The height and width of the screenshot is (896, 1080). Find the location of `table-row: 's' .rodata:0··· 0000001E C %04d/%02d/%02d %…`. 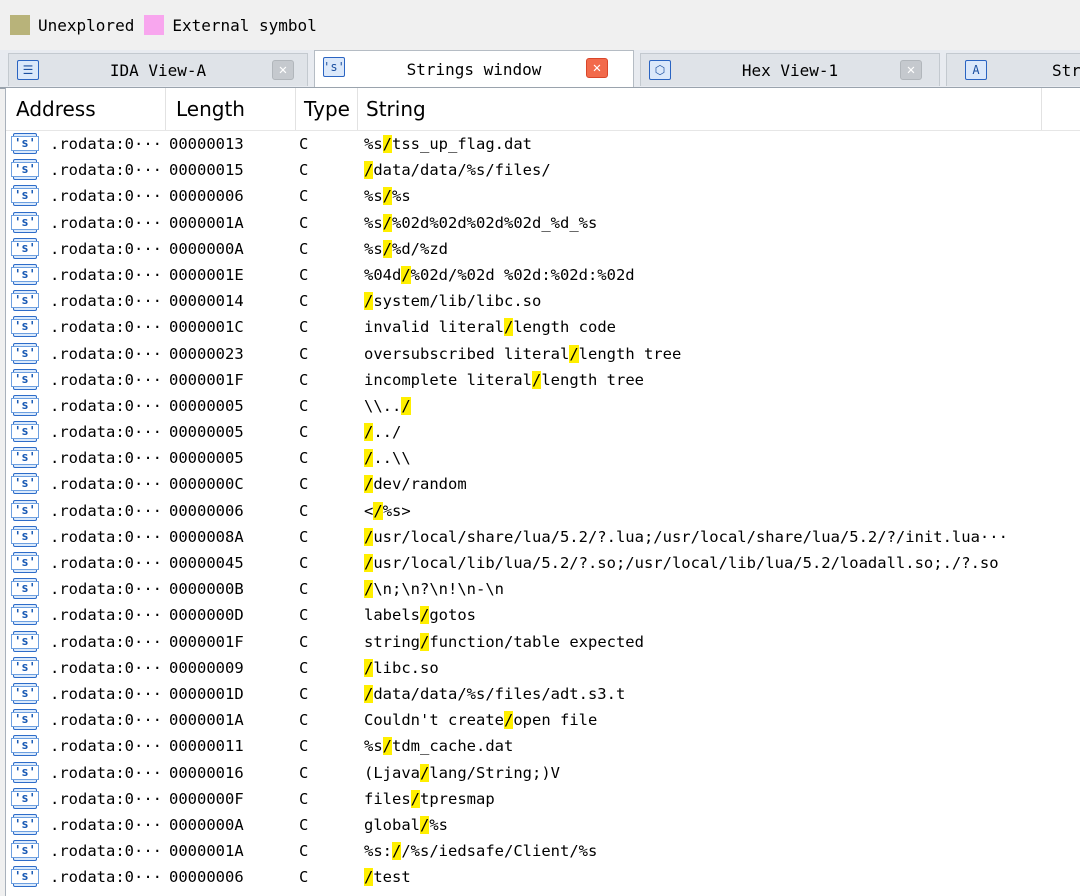

table-row: 's' .rodata:0··· 0000001E C %04d/%02d/%02d %… is located at coordinates (543, 275).